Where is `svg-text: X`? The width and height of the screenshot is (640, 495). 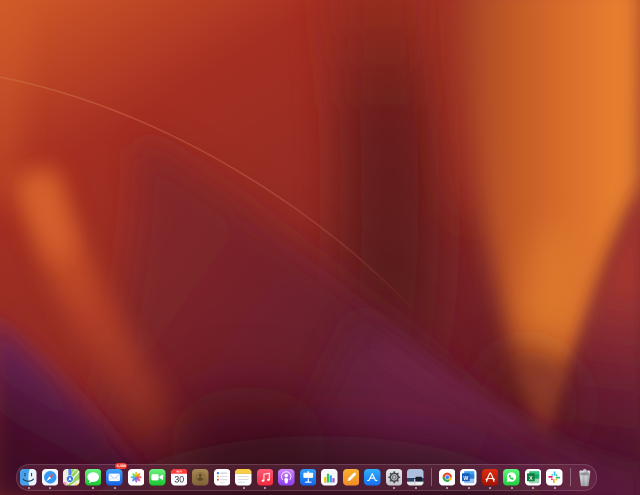
svg-text: X is located at coordinates (531, 479).